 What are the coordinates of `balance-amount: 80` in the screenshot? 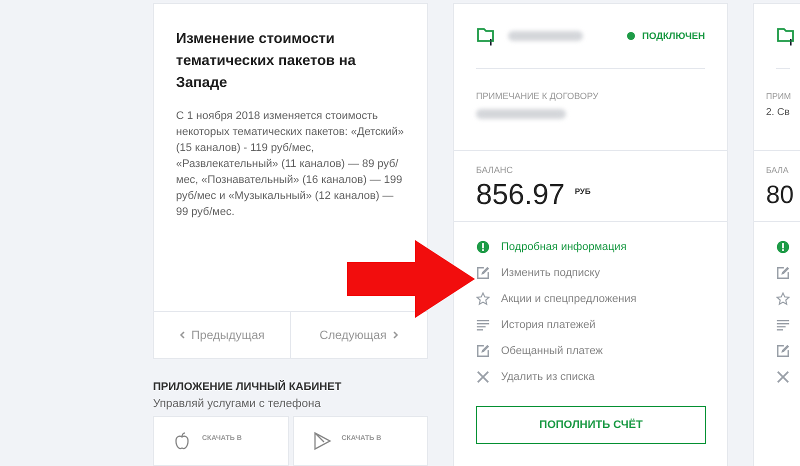 It's located at (780, 195).